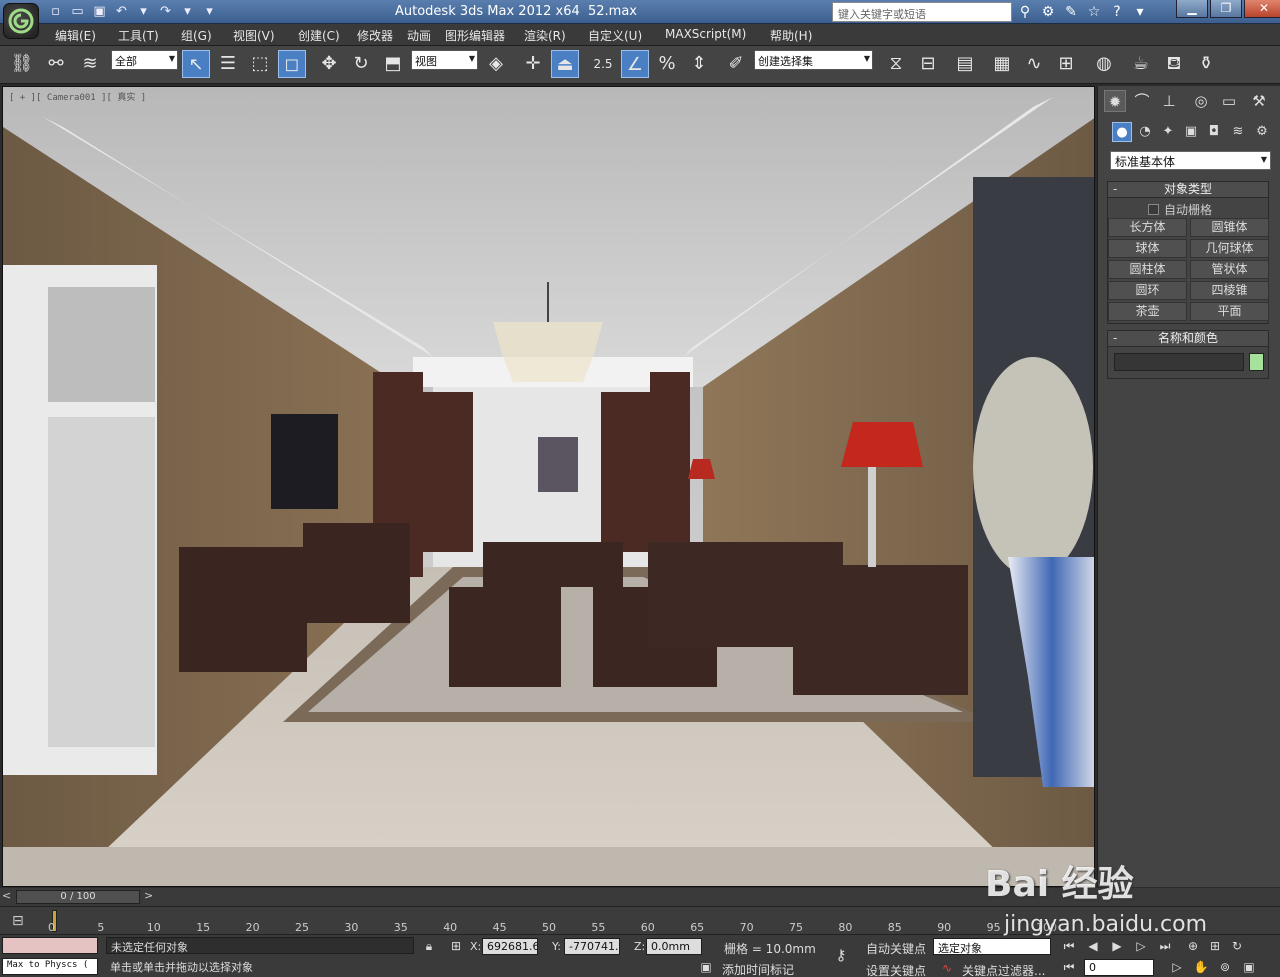  What do you see at coordinates (706, 967) in the screenshot?
I see `time-tag-icon: ▣` at bounding box center [706, 967].